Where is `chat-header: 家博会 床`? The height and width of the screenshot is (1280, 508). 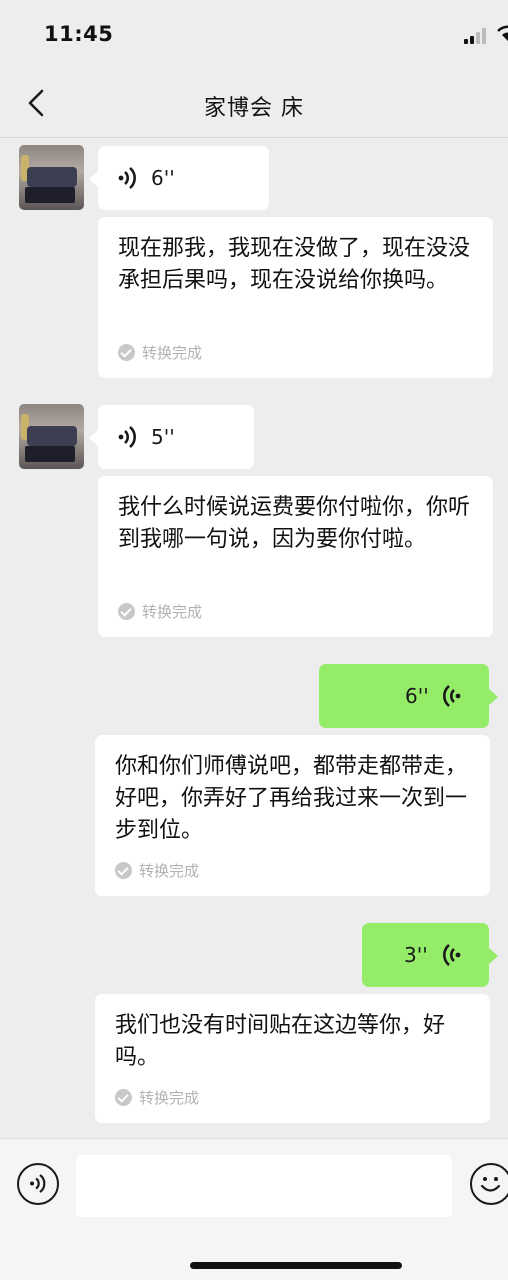 chat-header: 家博会 床 is located at coordinates (254, 103).